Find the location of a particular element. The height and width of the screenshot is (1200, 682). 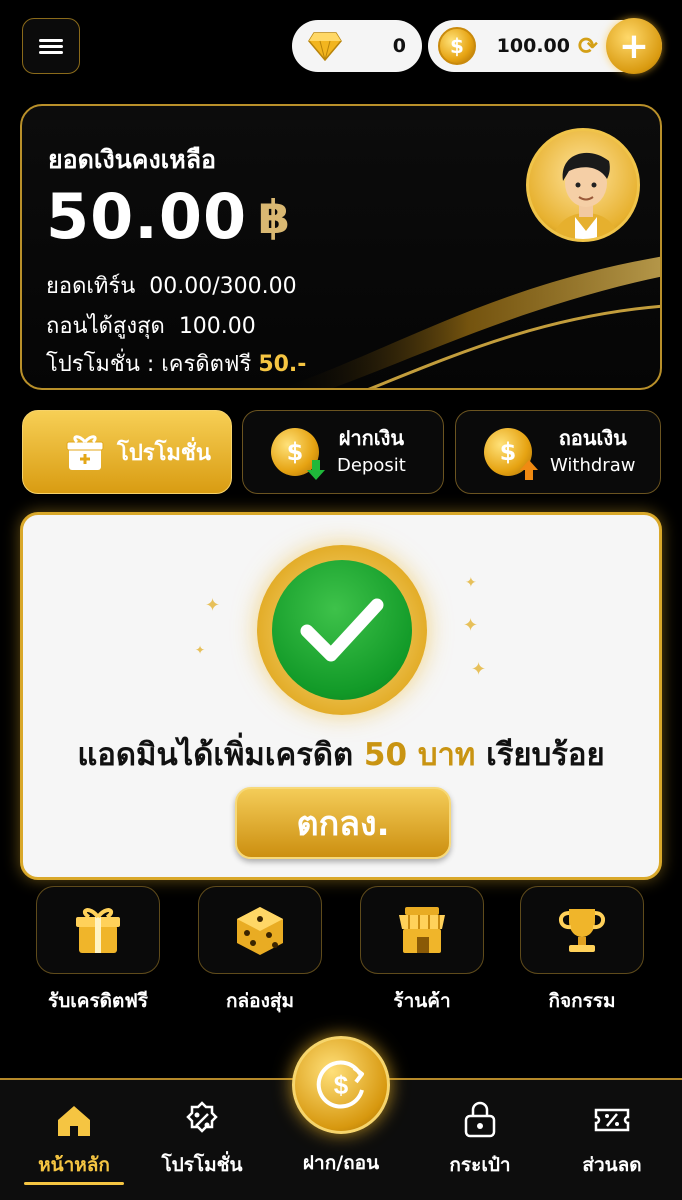

activity-label: กิจกรรม is located at coordinates (582, 1001).